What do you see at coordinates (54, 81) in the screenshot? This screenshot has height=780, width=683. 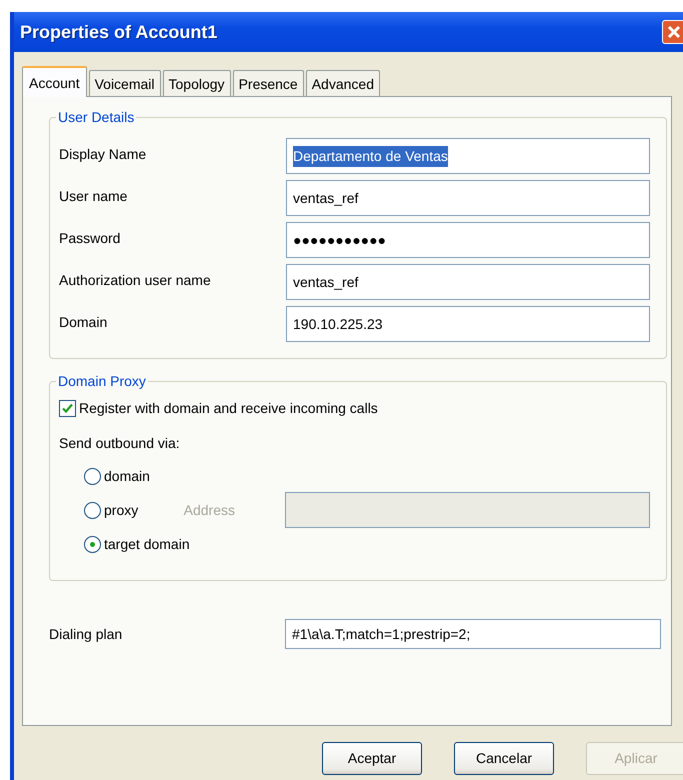 I see `tab: Account` at bounding box center [54, 81].